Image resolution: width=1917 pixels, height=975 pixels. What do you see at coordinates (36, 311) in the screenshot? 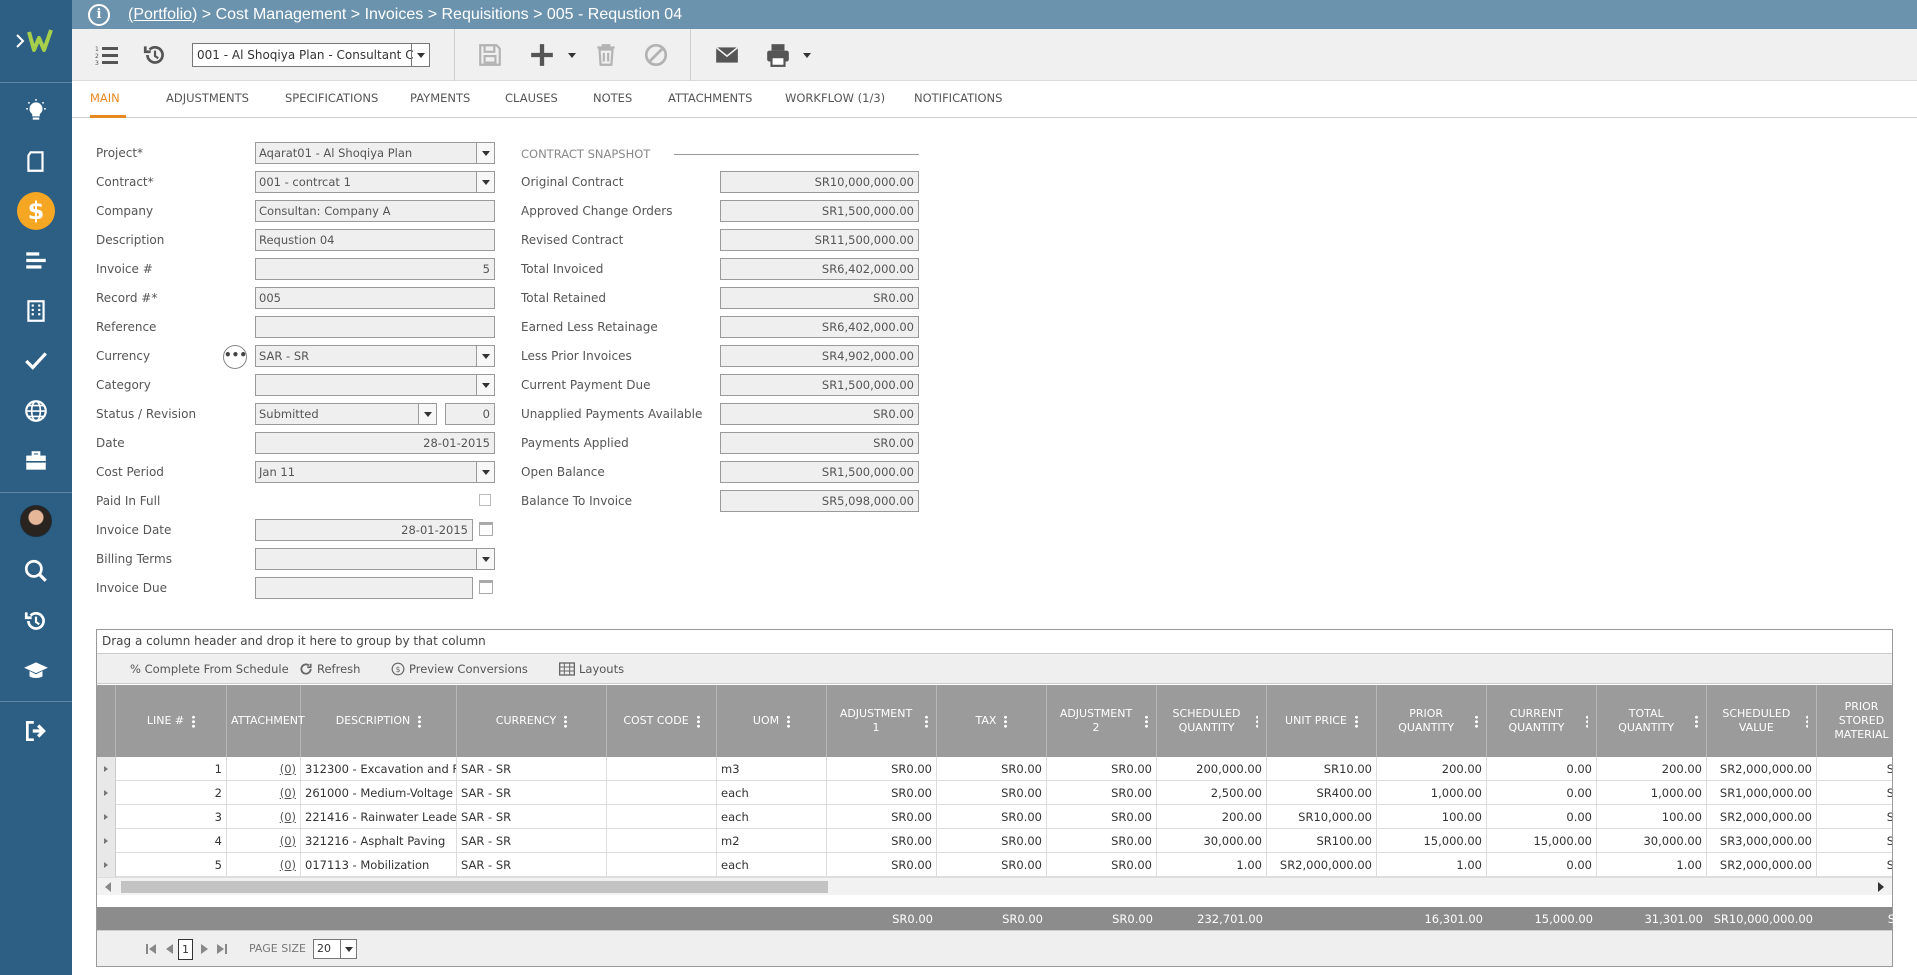
I see `sidebar-item-facilities` at bounding box center [36, 311].